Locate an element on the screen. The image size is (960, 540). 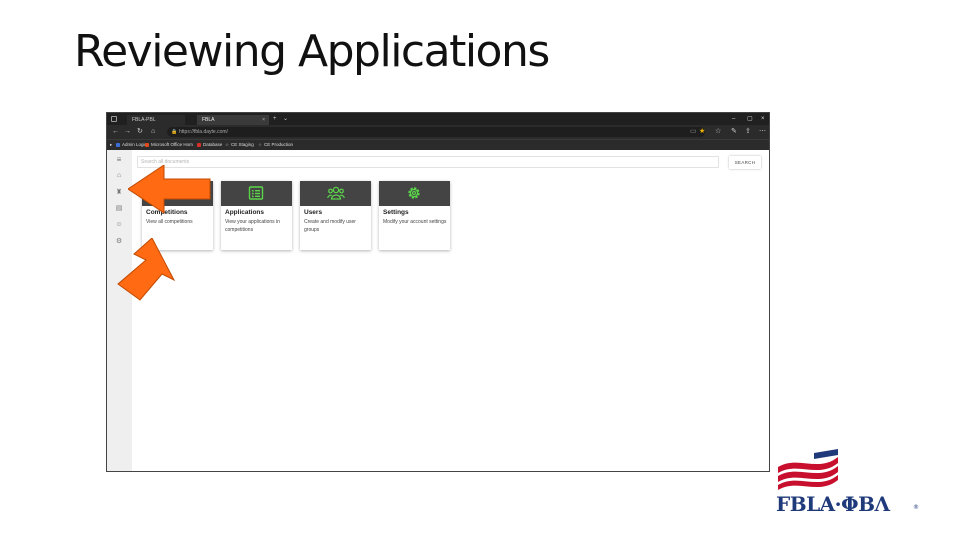
bookmark-office-home: Microsoft Office Hom is located at coordinates (169, 145).